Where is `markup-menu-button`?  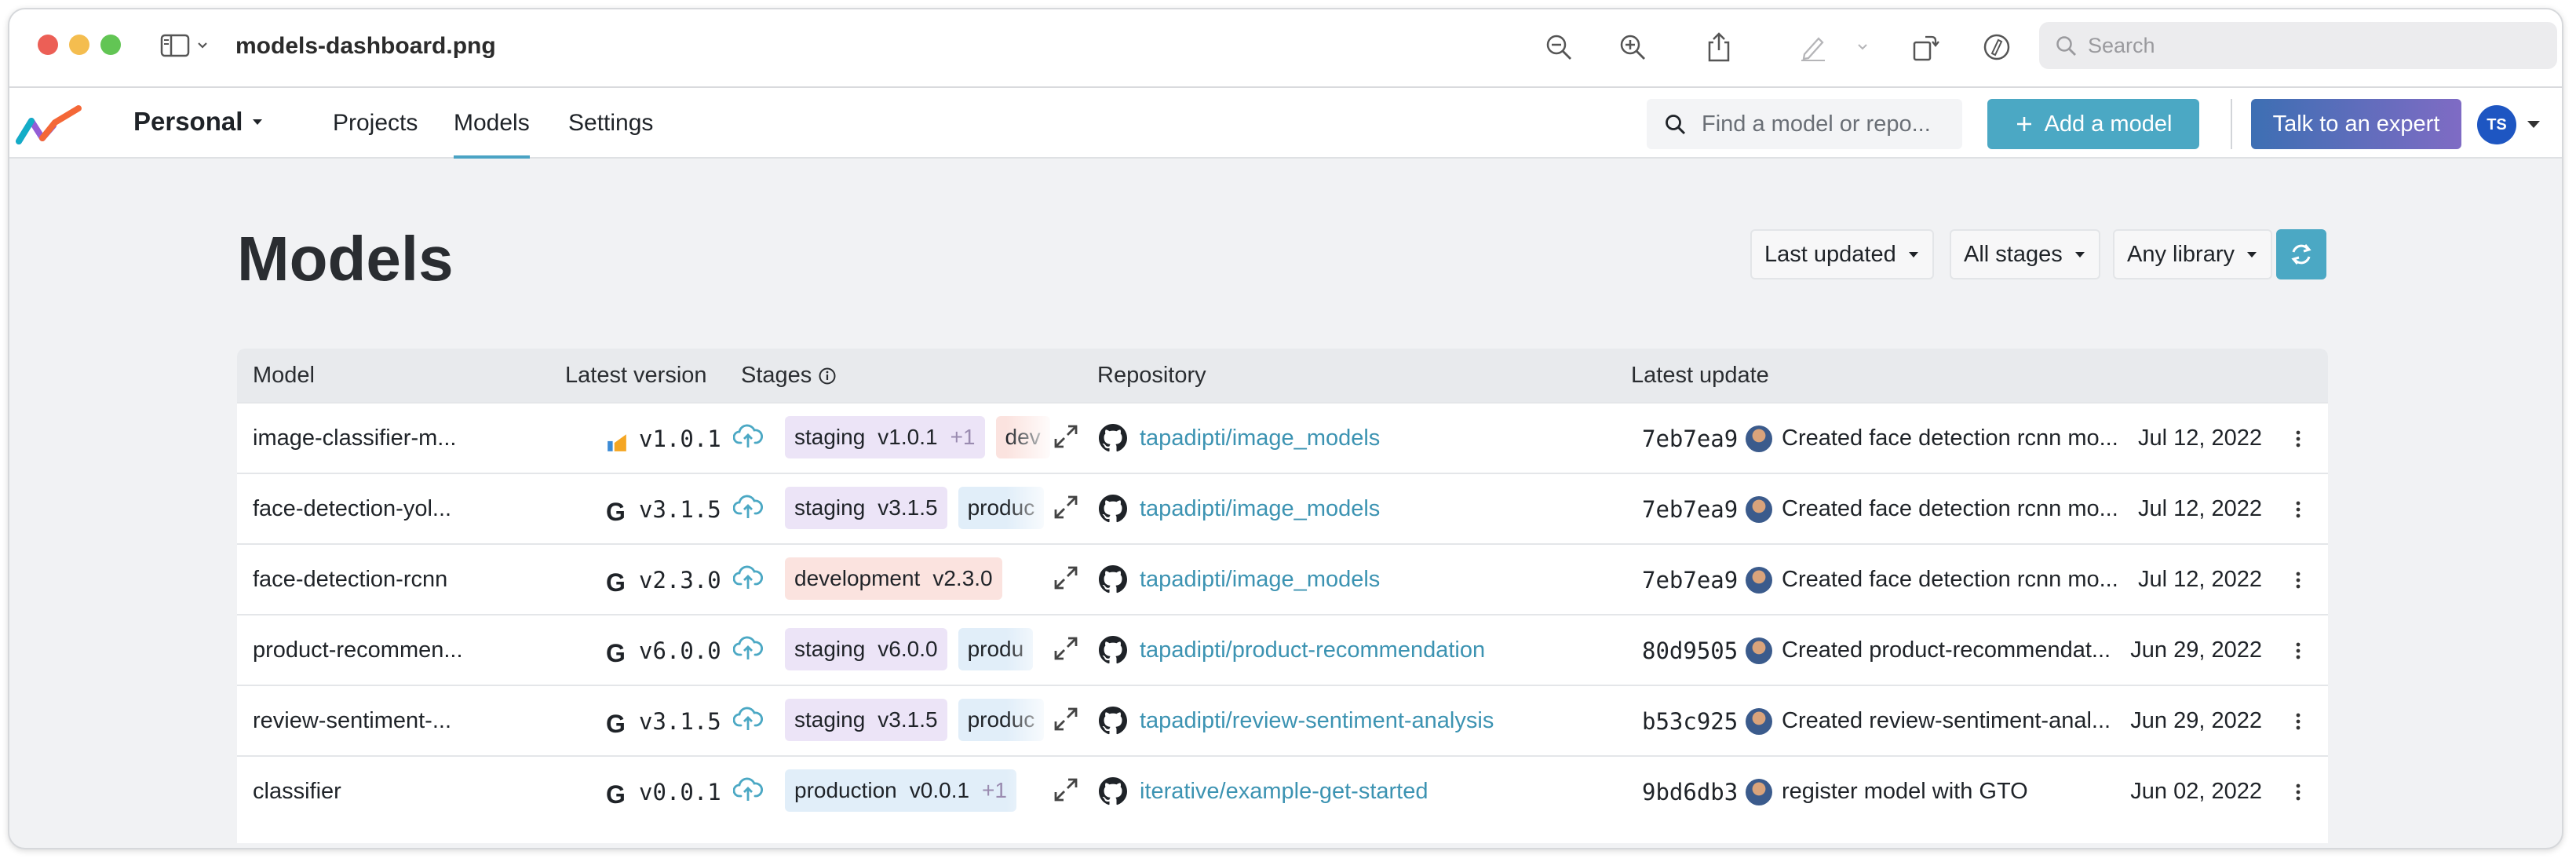
markup-menu-button is located at coordinates (1862, 47).